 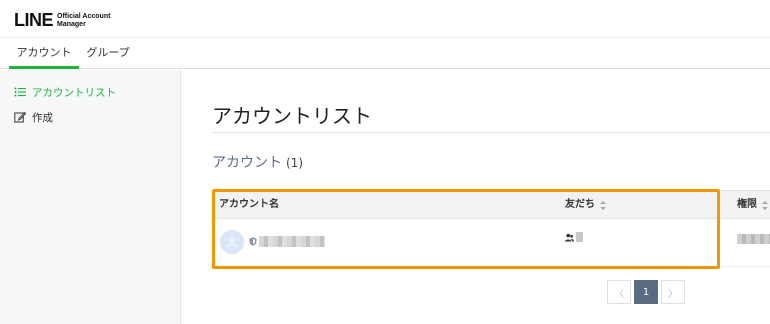 I want to click on column-header-permission: 権限, so click(x=752, y=205).